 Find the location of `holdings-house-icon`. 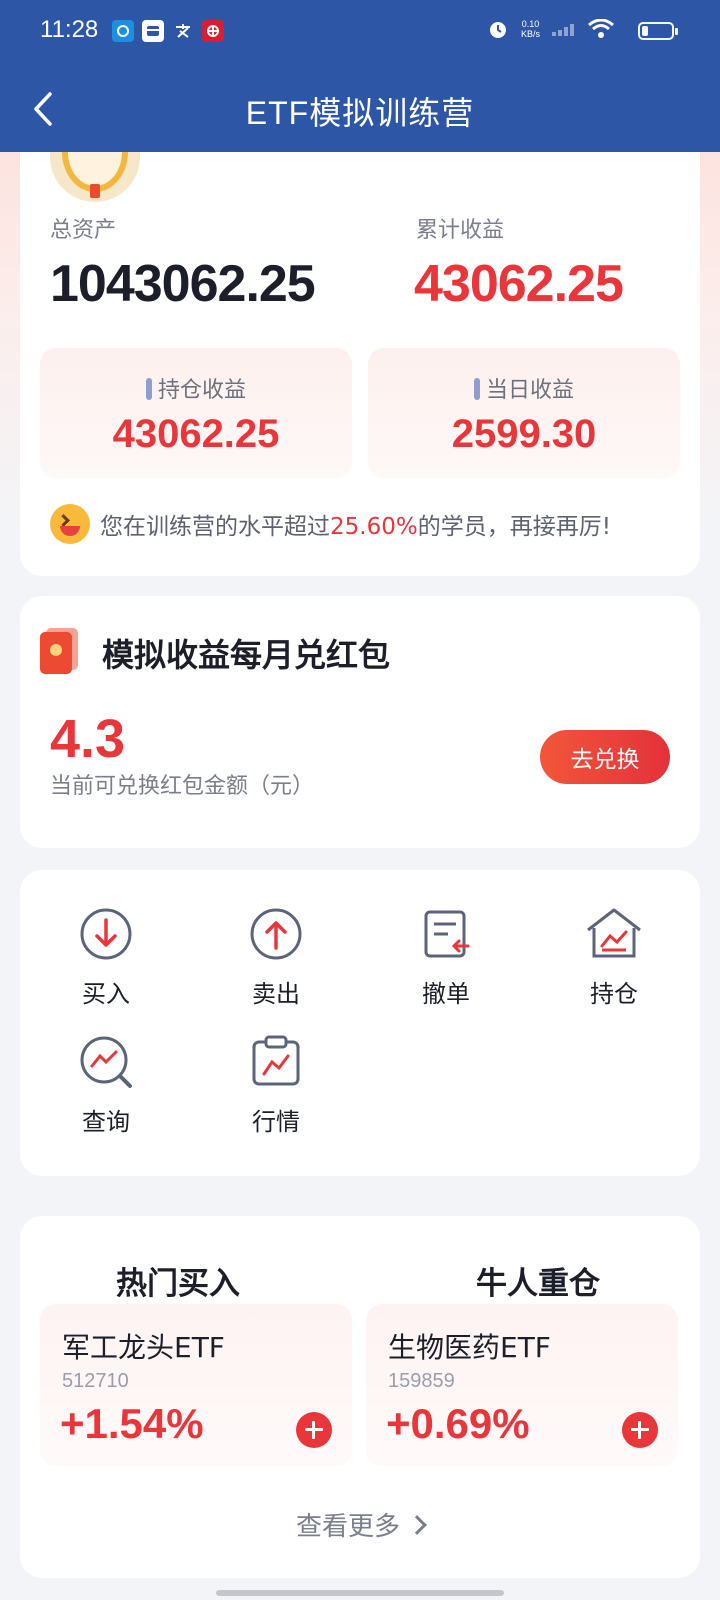

holdings-house-icon is located at coordinates (614, 933).